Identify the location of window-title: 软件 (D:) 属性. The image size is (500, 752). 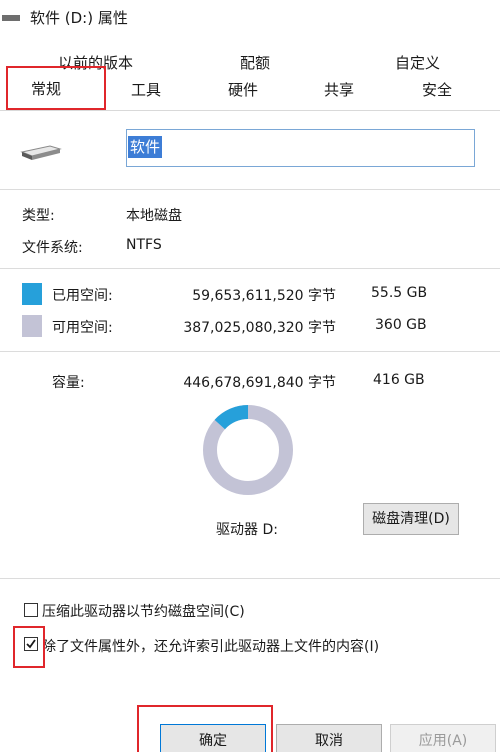
(79, 18).